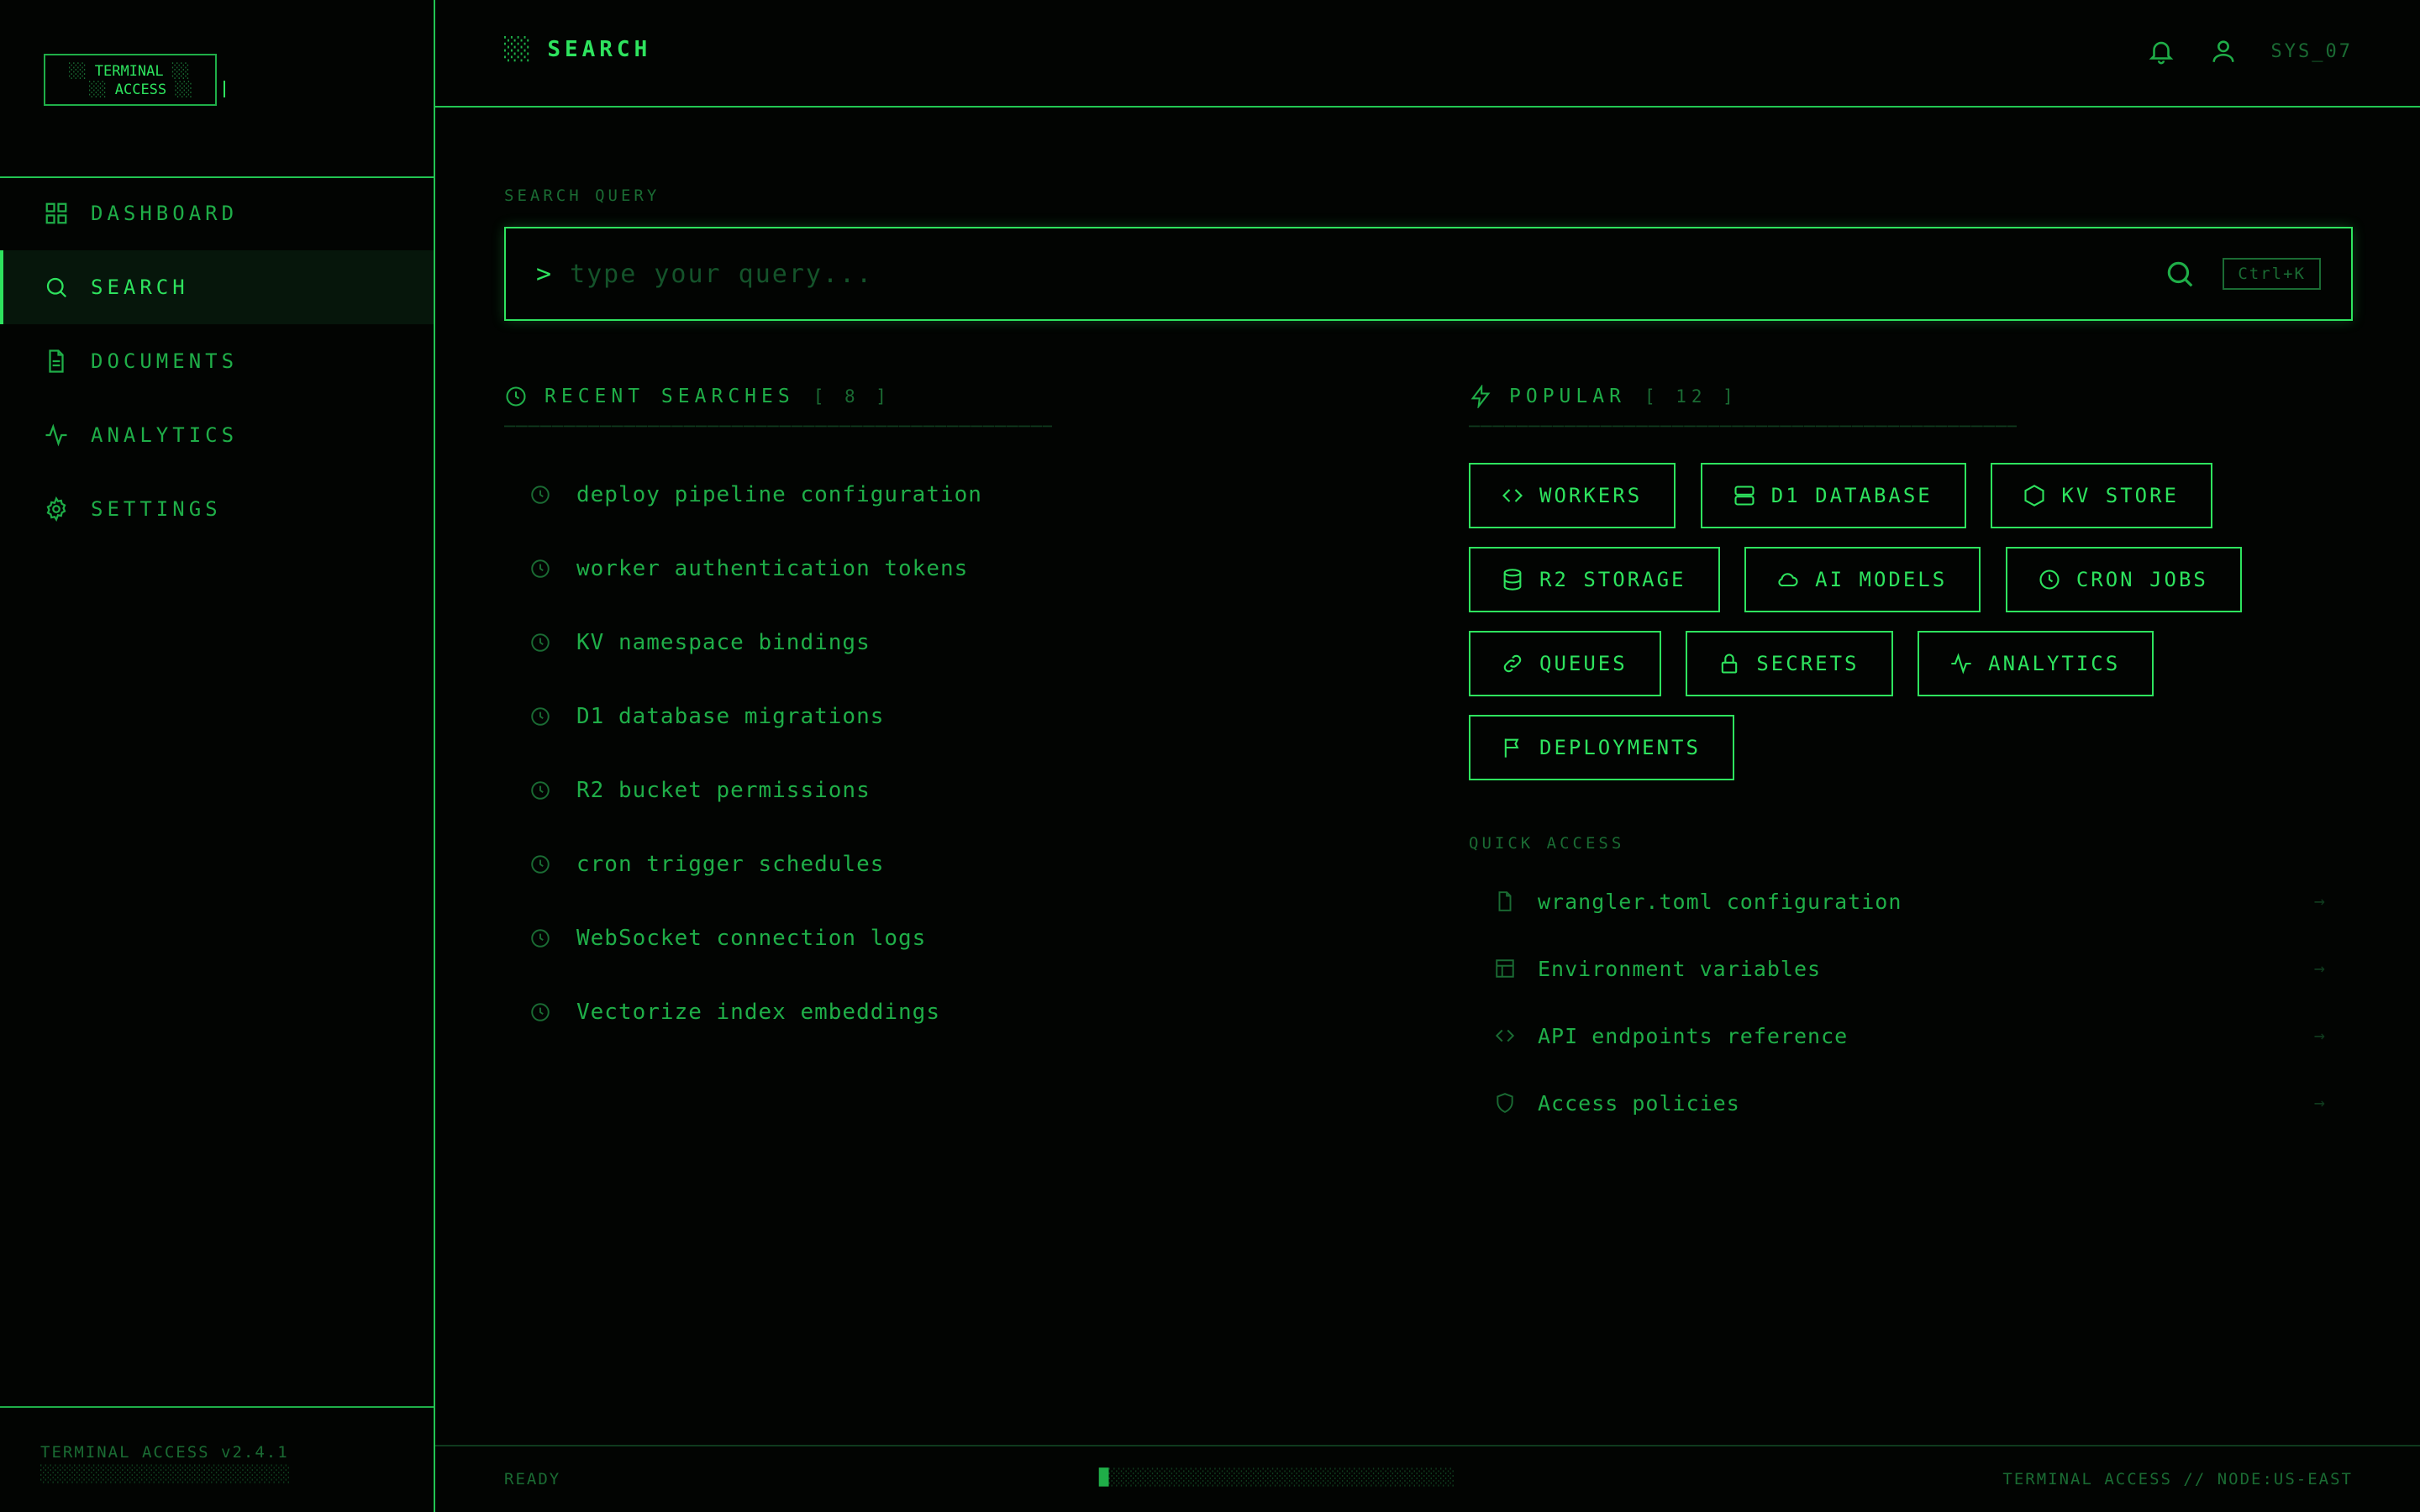 The image size is (2420, 1512). What do you see at coordinates (582, 195) in the screenshot?
I see `search-label: SEARCH QUERY` at bounding box center [582, 195].